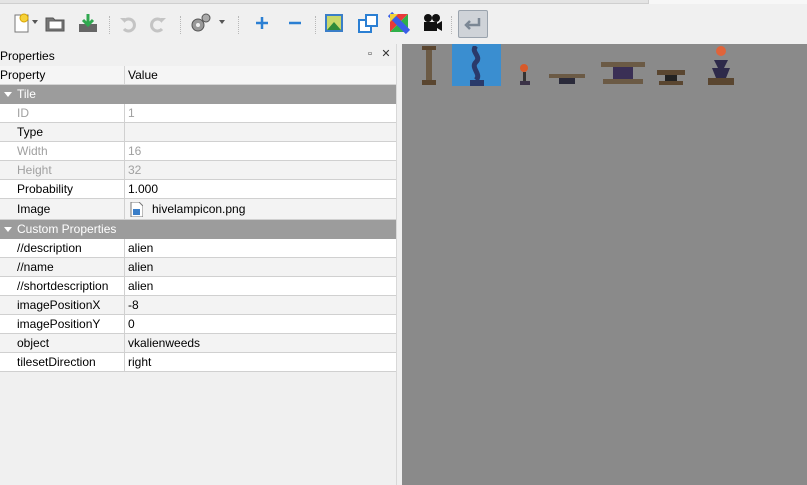 The image size is (807, 485). What do you see at coordinates (386, 54) in the screenshot?
I see `close-icon: ✕` at bounding box center [386, 54].